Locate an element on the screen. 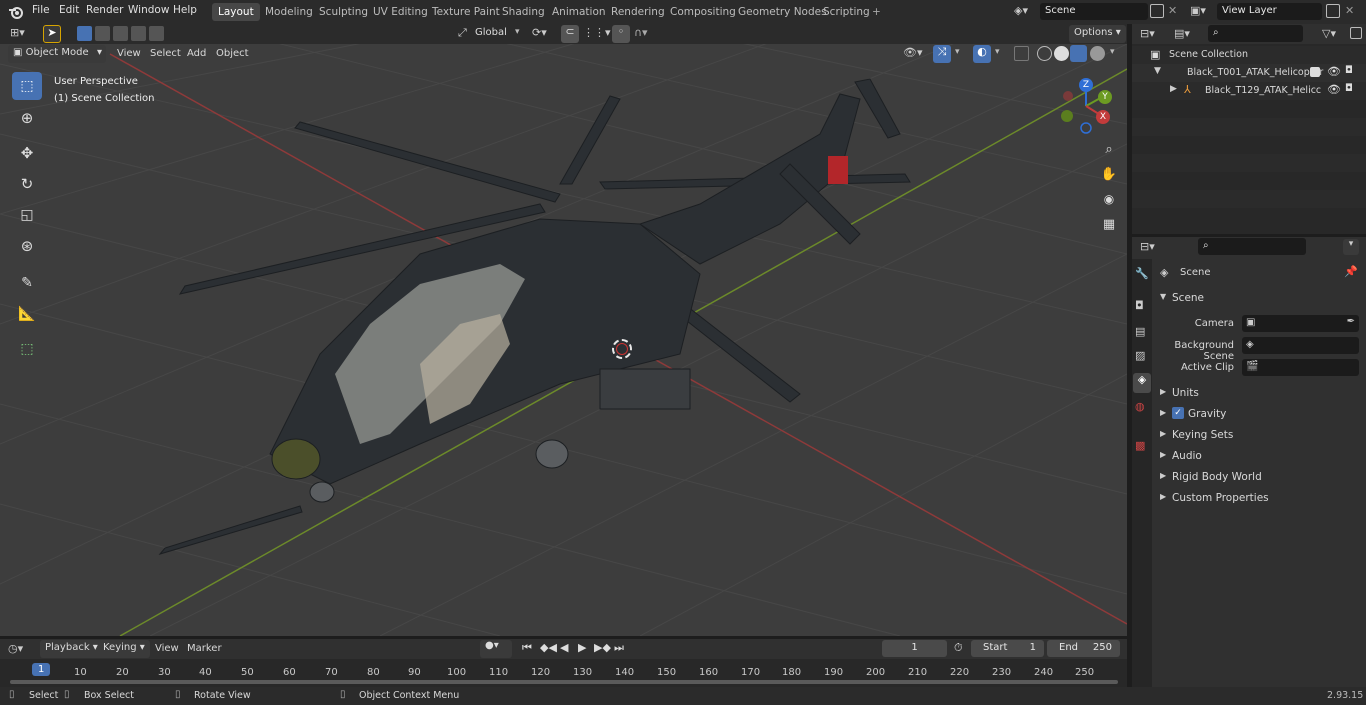 Image resolution: width=1366 pixels, height=705 pixels. expand-chevron-icon: ▼ is located at coordinates (1157, 71).